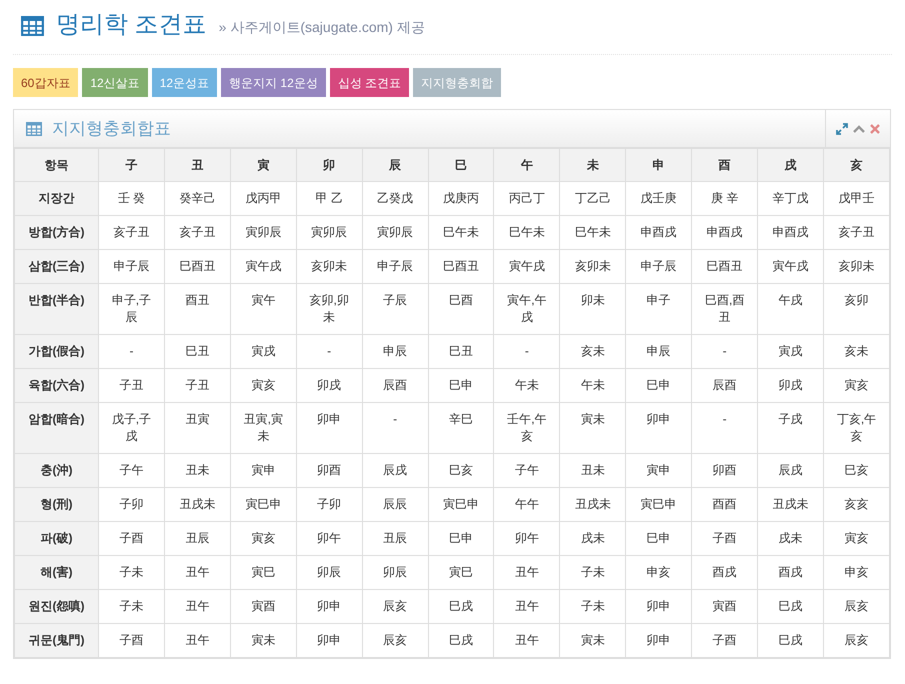 The width and height of the screenshot is (905, 684). What do you see at coordinates (461, 428) in the screenshot?
I see `table-cell: 辛巳` at bounding box center [461, 428].